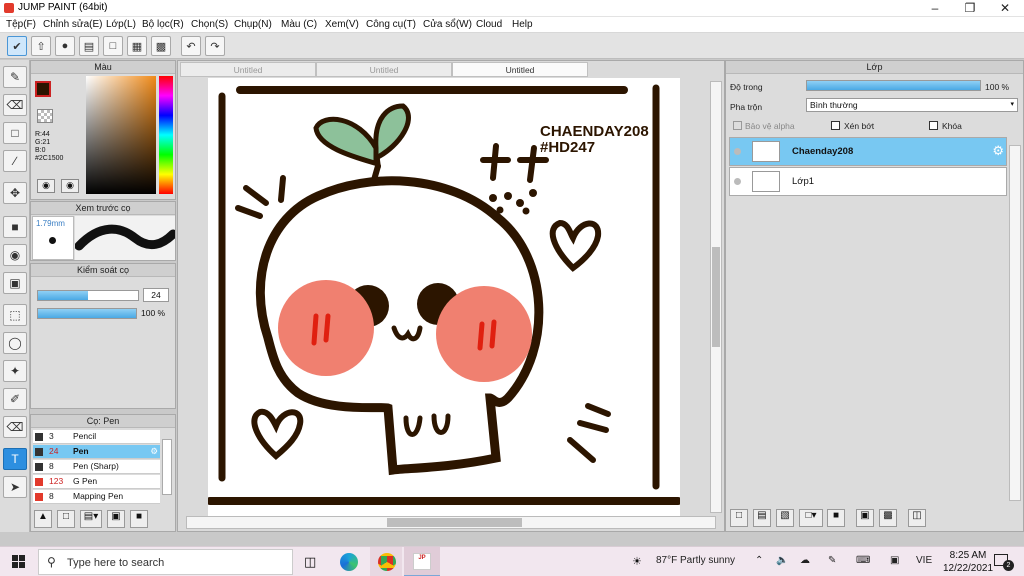 The image size is (1024, 576). What do you see at coordinates (15, 133) in the screenshot?
I see `rectangle-tool-icon: □` at bounding box center [15, 133].